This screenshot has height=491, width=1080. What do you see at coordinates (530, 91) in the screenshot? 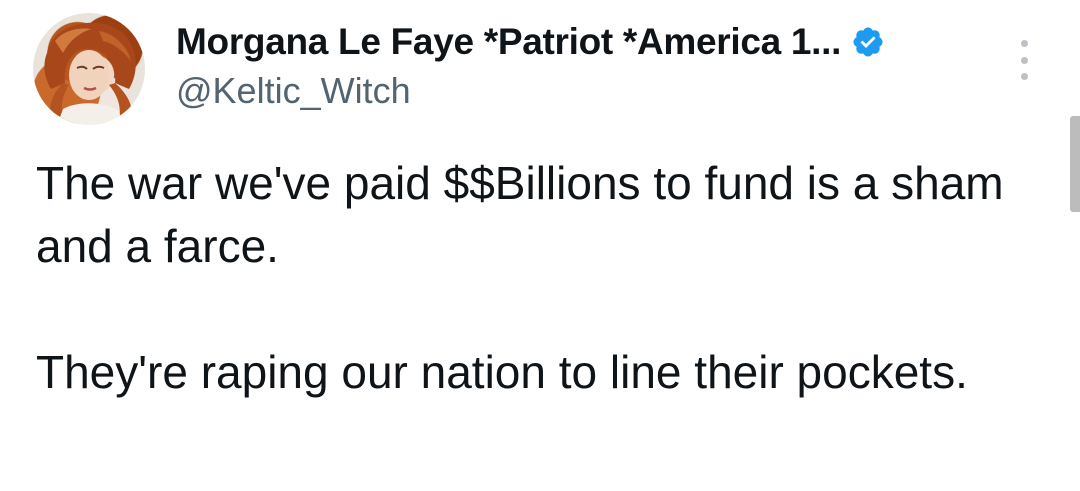
I see `author-handle: @Keltic_Witch` at bounding box center [530, 91].